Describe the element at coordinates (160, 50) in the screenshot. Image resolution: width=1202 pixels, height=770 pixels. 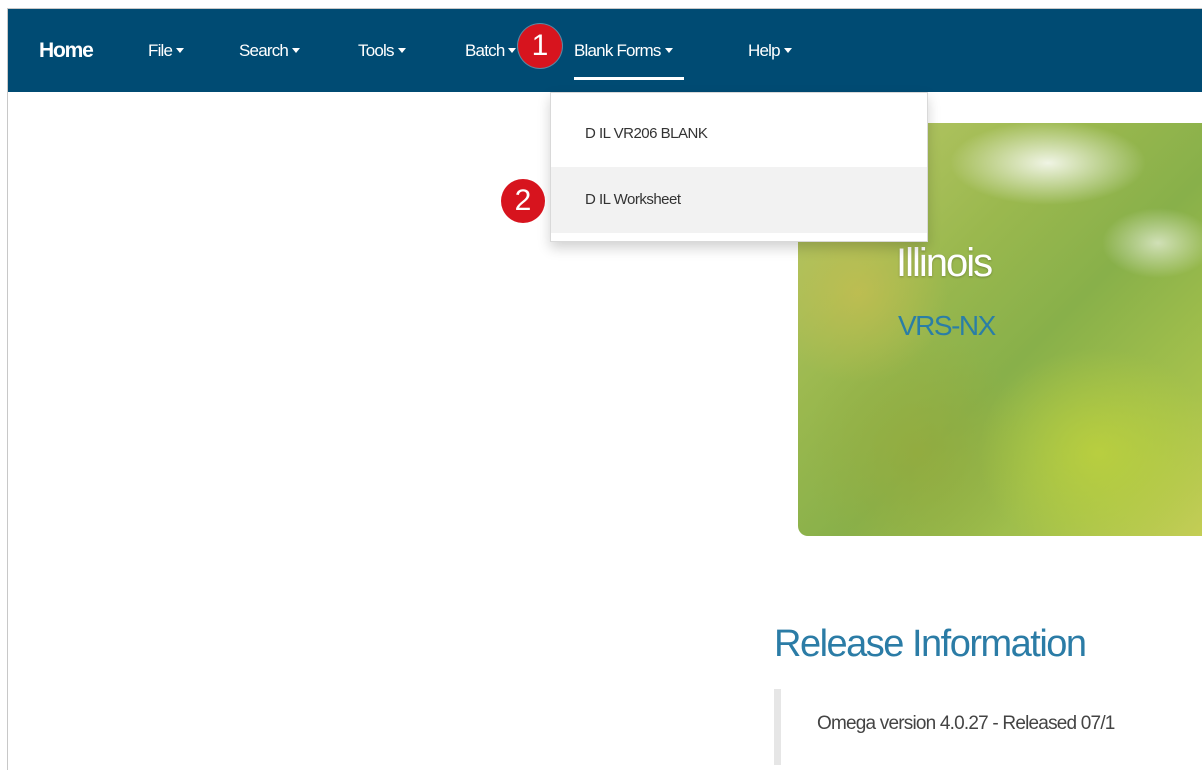
I see `nav-file-label: File` at that location.